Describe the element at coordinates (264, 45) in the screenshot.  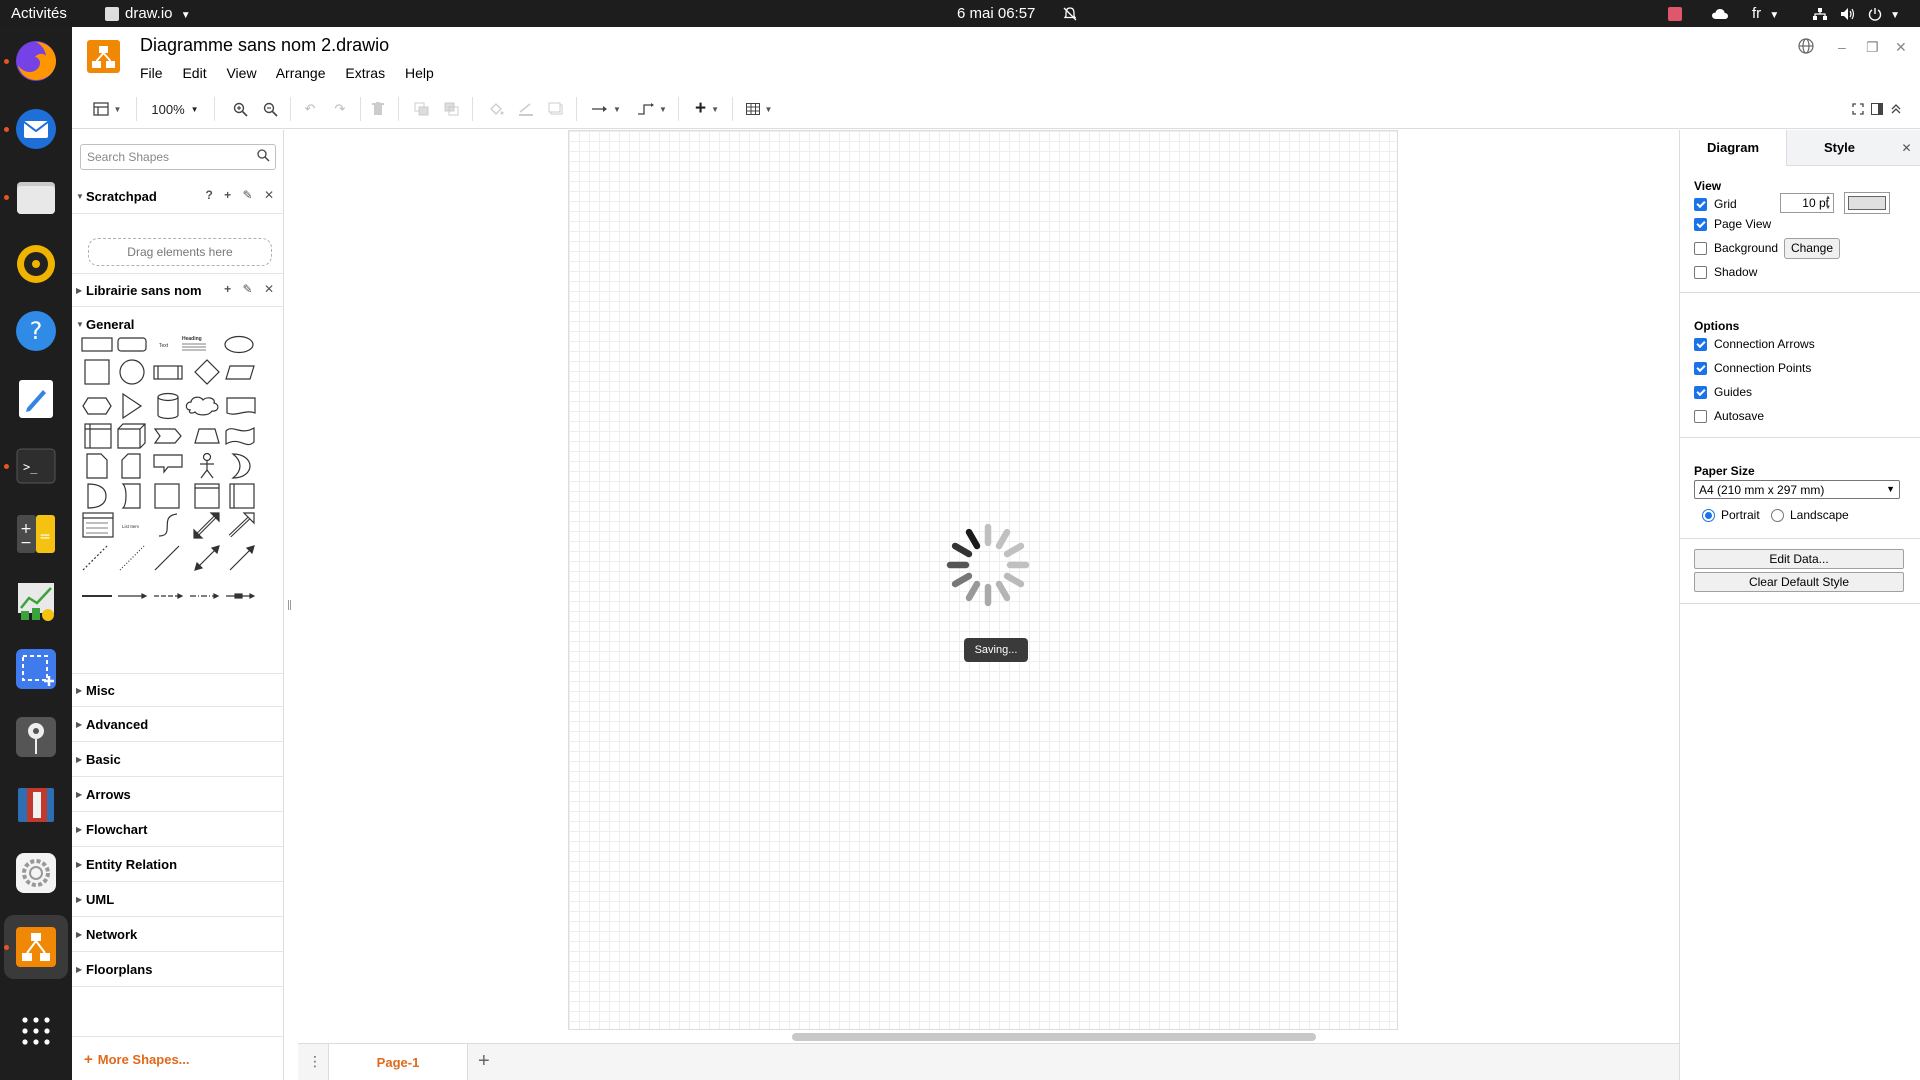
I see `document-title: Diagramme sans nom 2.drawio` at that location.